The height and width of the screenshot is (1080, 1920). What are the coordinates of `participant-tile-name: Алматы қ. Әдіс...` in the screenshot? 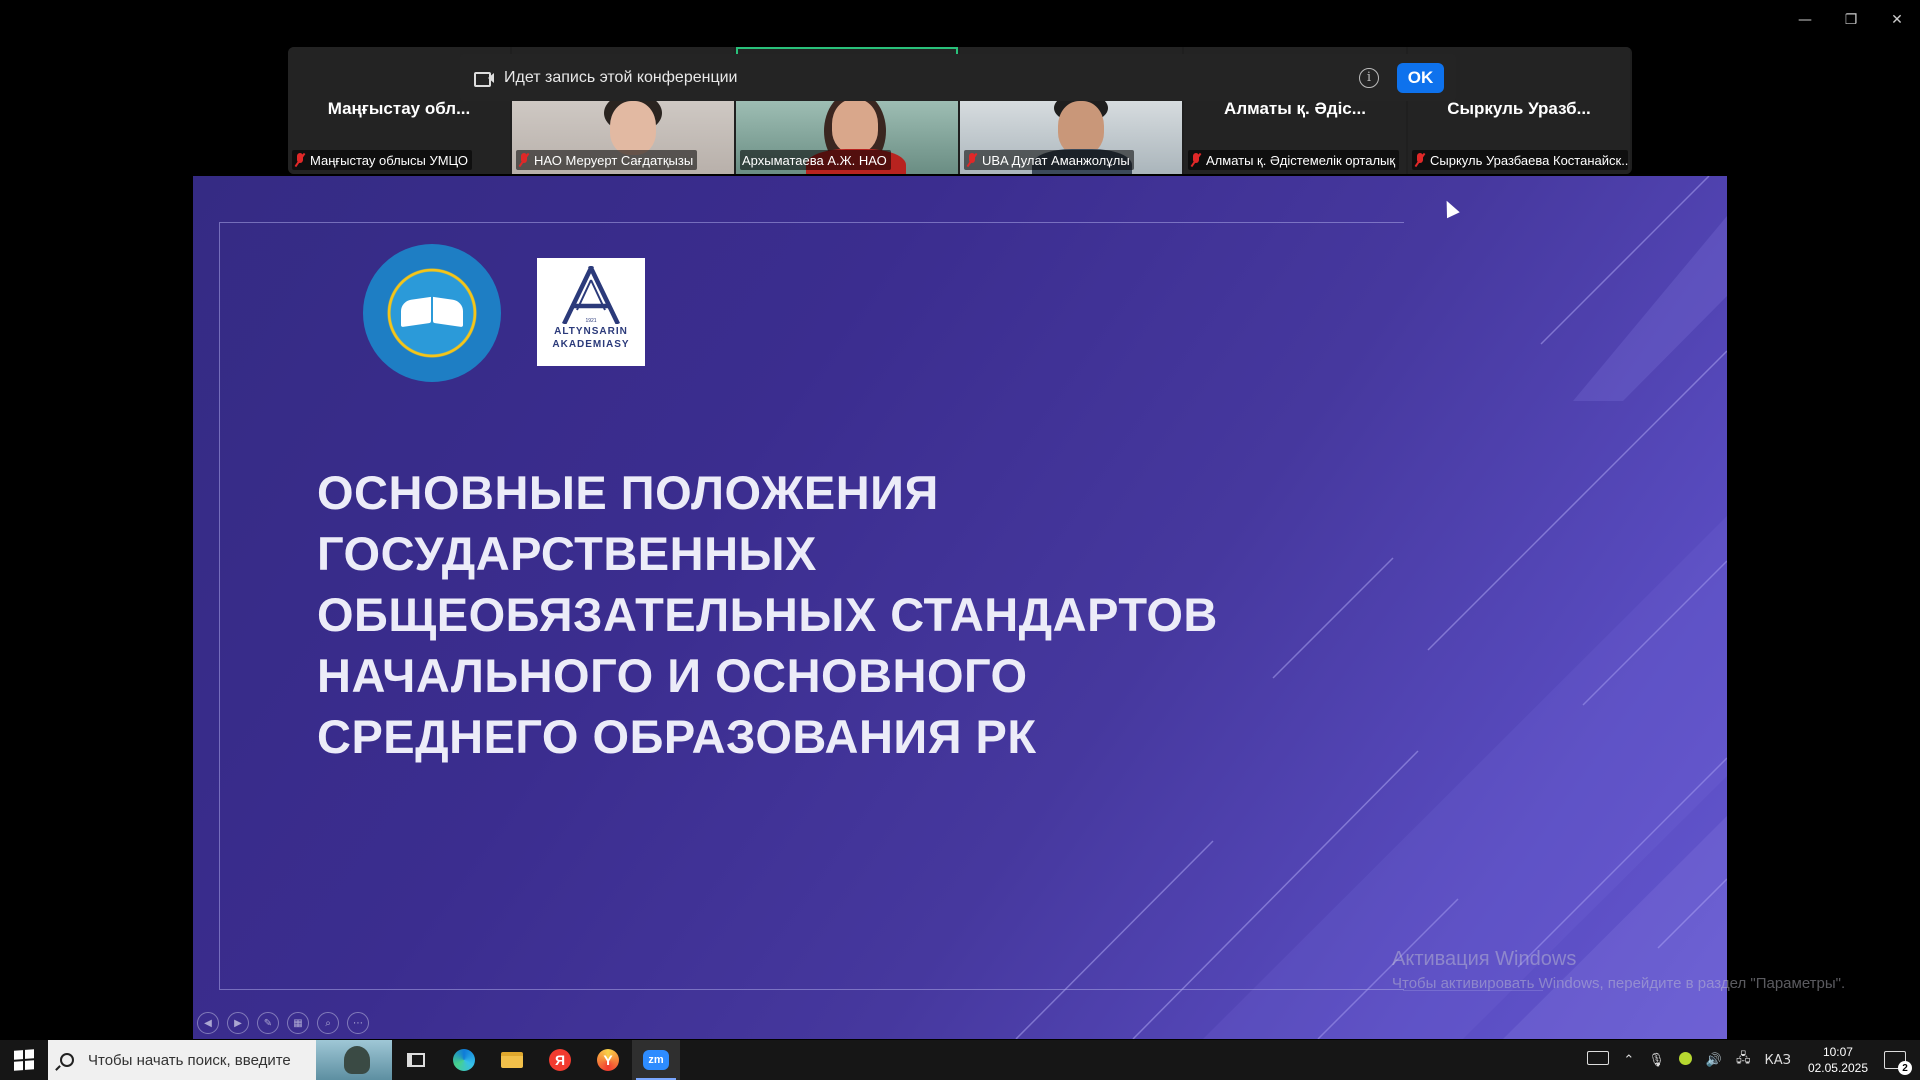 It's located at (1295, 108).